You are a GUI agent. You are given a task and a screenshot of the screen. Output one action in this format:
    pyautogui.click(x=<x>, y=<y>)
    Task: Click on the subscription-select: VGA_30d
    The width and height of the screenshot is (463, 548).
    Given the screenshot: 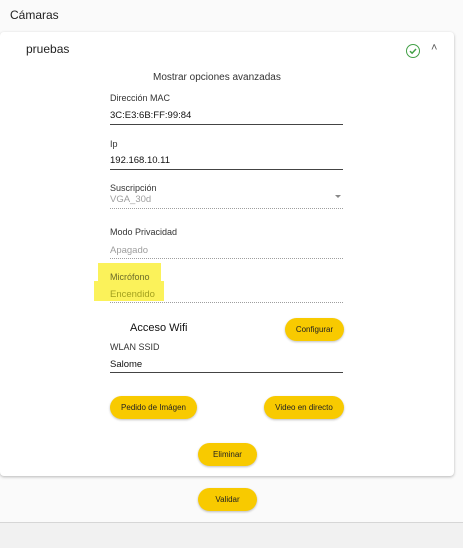 What is the action you would take?
    pyautogui.click(x=130, y=199)
    